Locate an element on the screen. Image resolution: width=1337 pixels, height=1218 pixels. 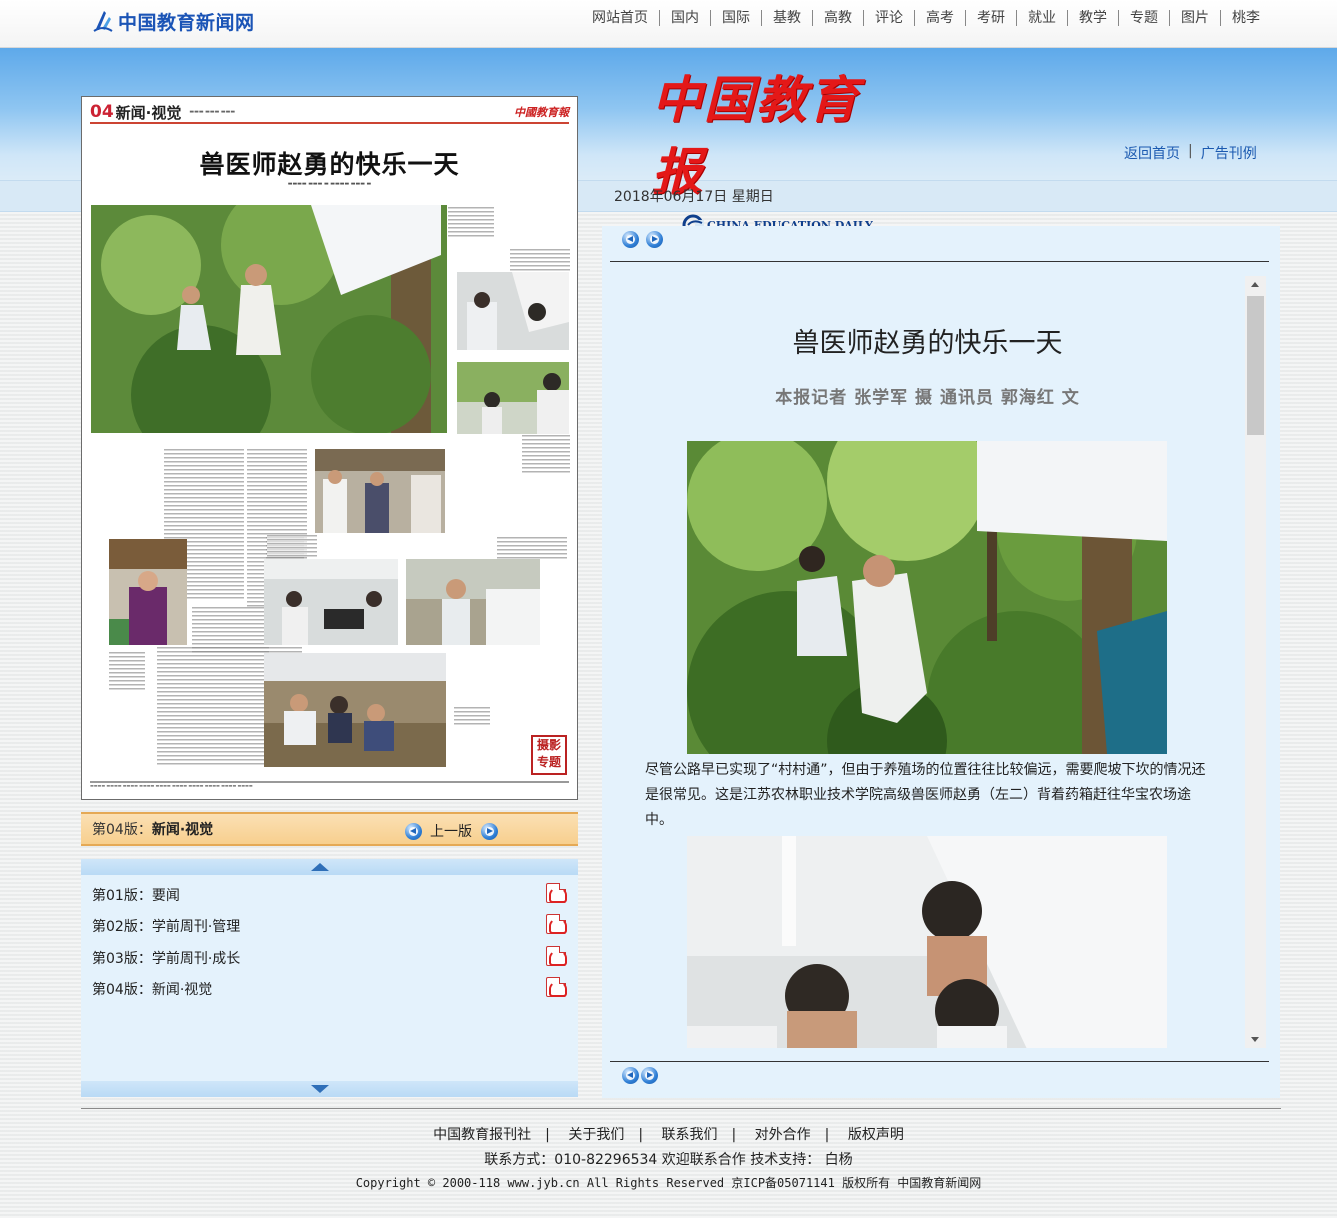
footer-link-contact: 联系我们 is located at coordinates (690, 1135).